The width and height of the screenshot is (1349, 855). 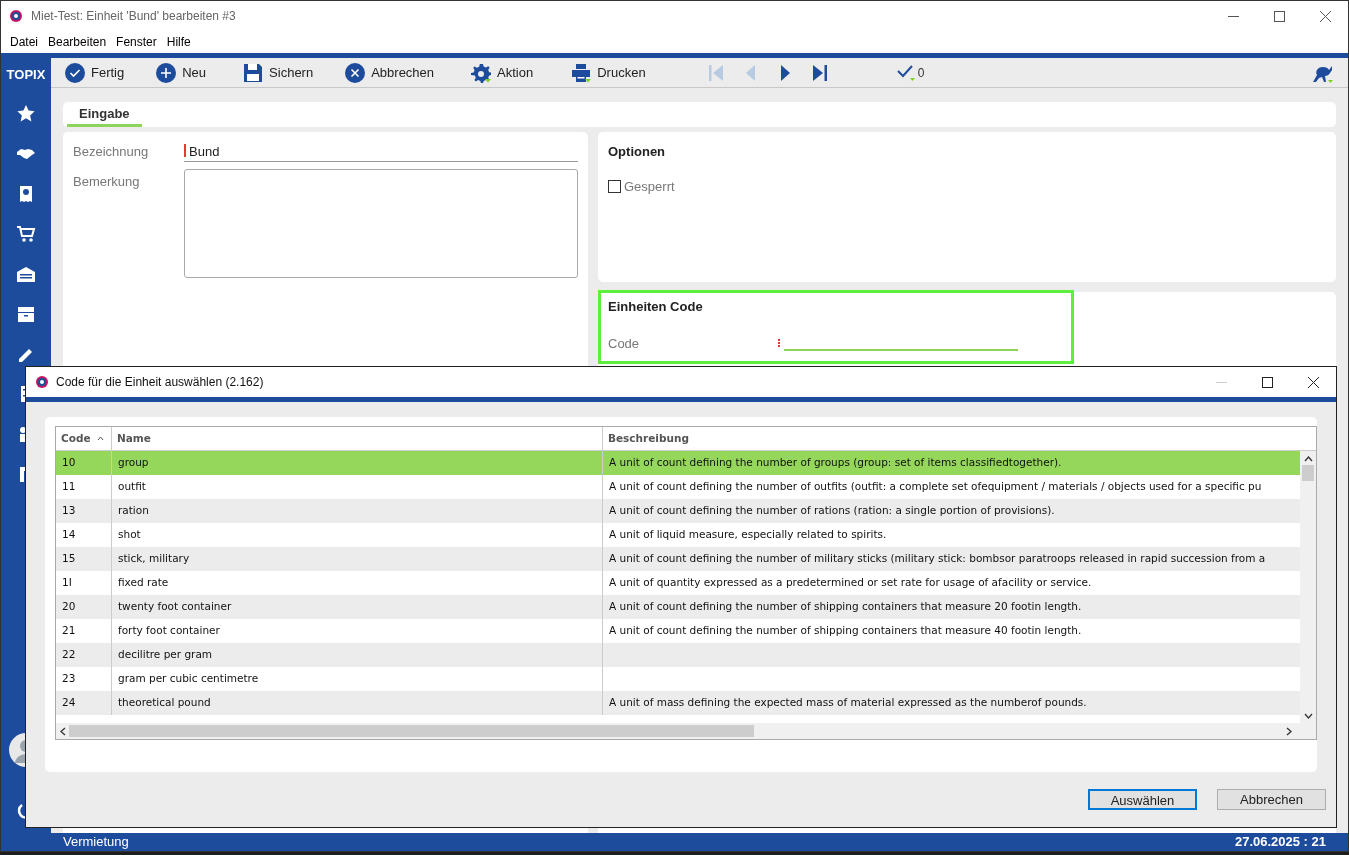 What do you see at coordinates (608, 72) in the screenshot?
I see `toolbar-button: Drucken` at bounding box center [608, 72].